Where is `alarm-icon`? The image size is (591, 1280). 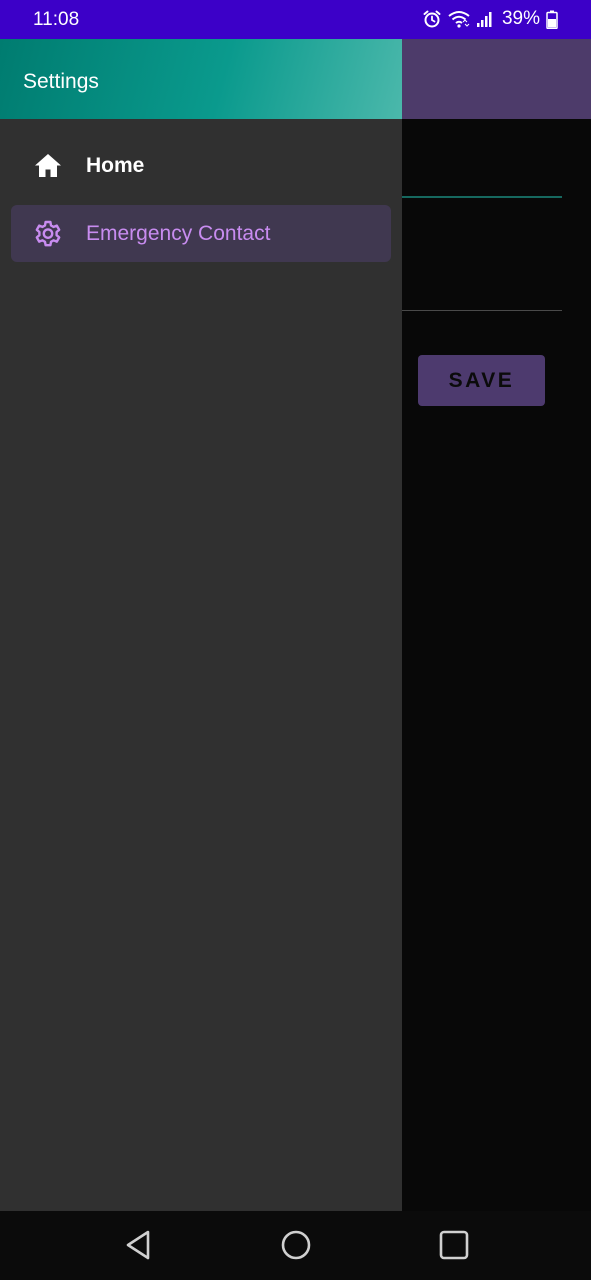
alarm-icon is located at coordinates (432, 19).